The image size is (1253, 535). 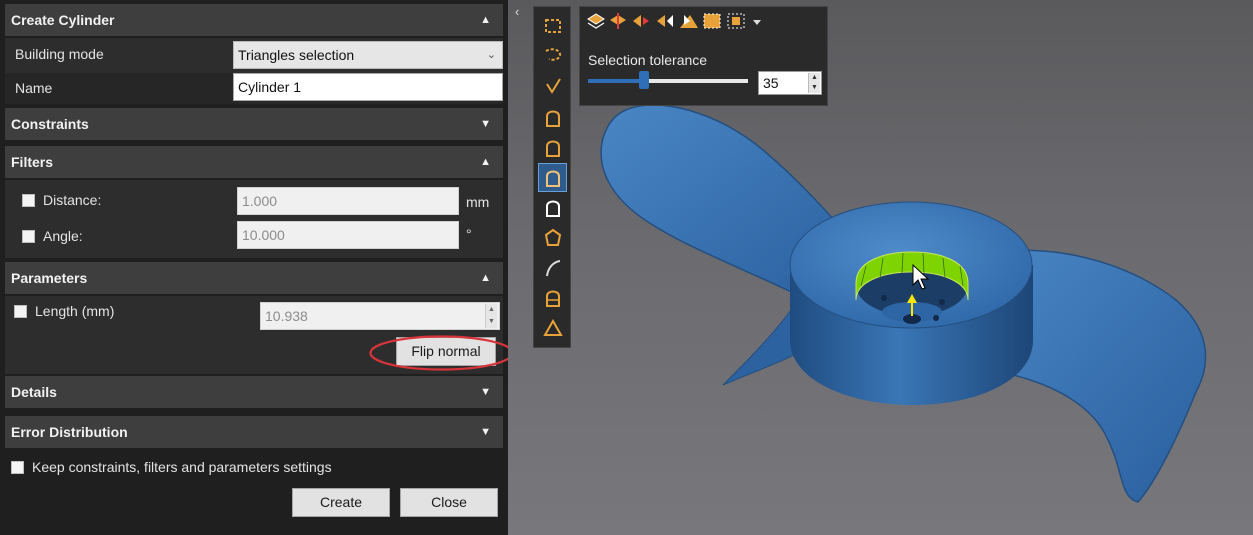 I want to click on distance-label: Distance:, so click(x=72, y=200).